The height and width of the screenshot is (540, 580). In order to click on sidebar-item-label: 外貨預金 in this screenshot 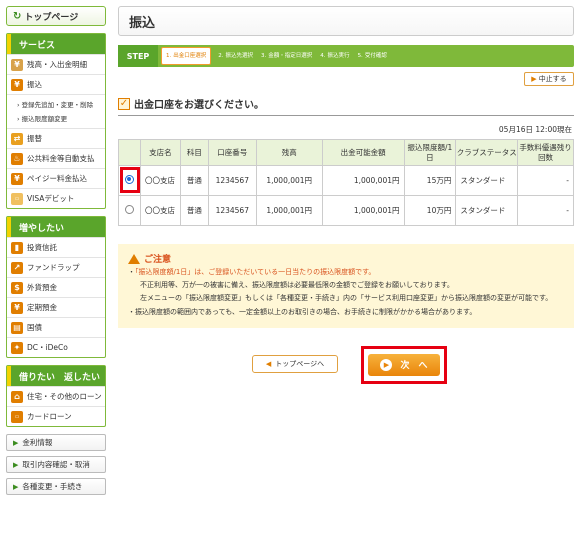, I will do `click(42, 287)`.